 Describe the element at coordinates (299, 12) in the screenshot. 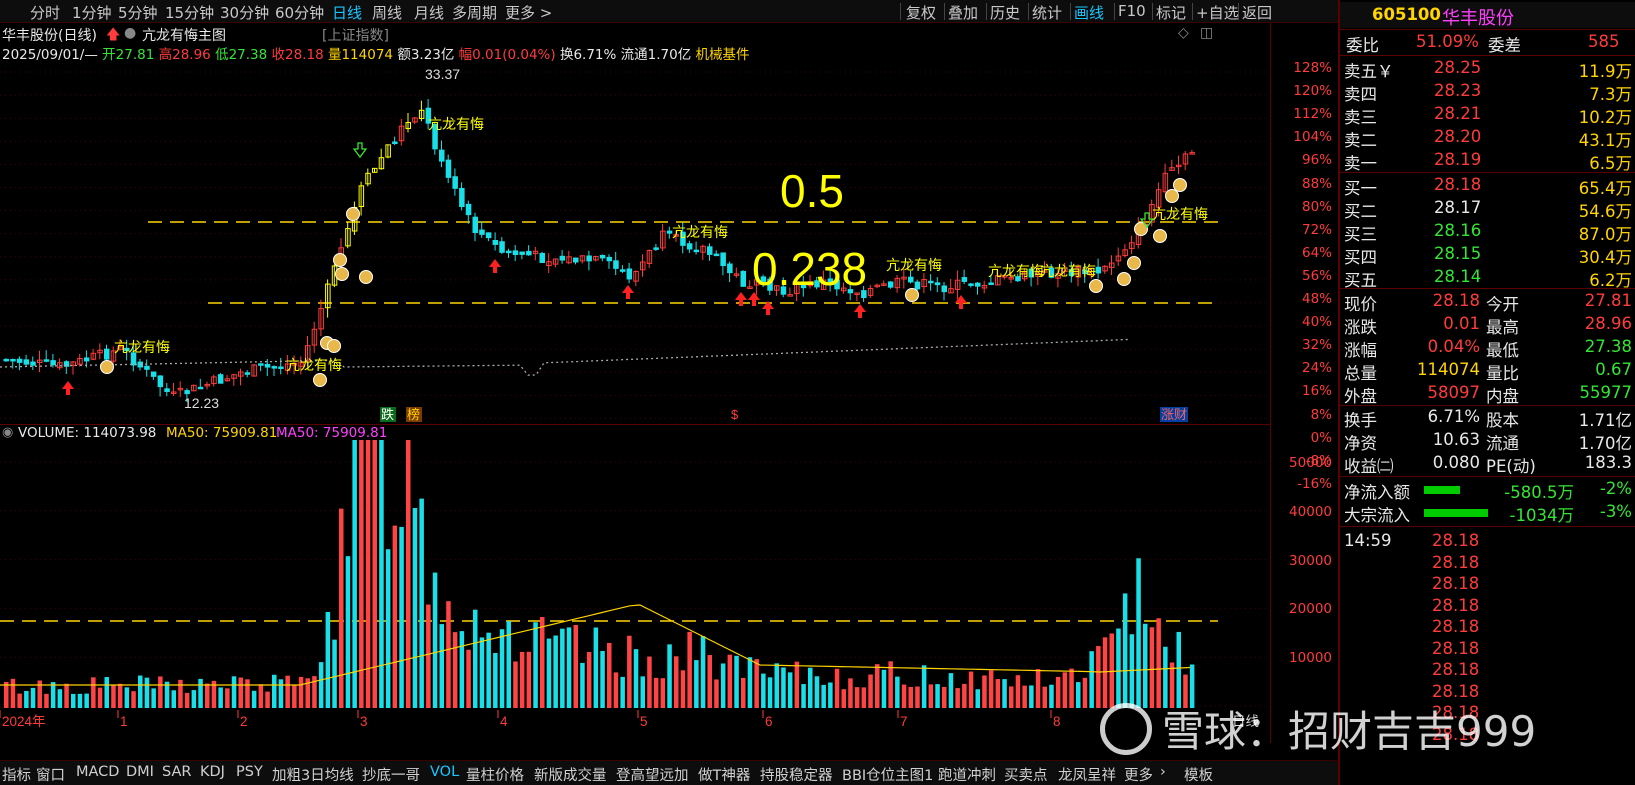

I see `toolbar-tab-5: 60分钟` at that location.